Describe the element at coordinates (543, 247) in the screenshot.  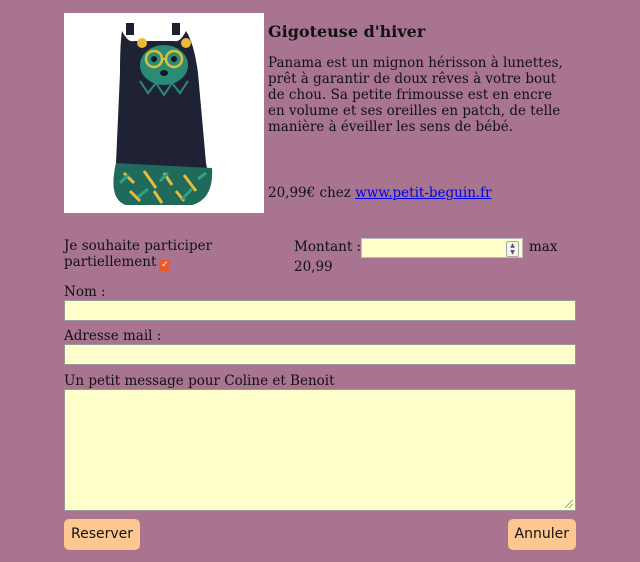
I see `max-label: max` at that location.